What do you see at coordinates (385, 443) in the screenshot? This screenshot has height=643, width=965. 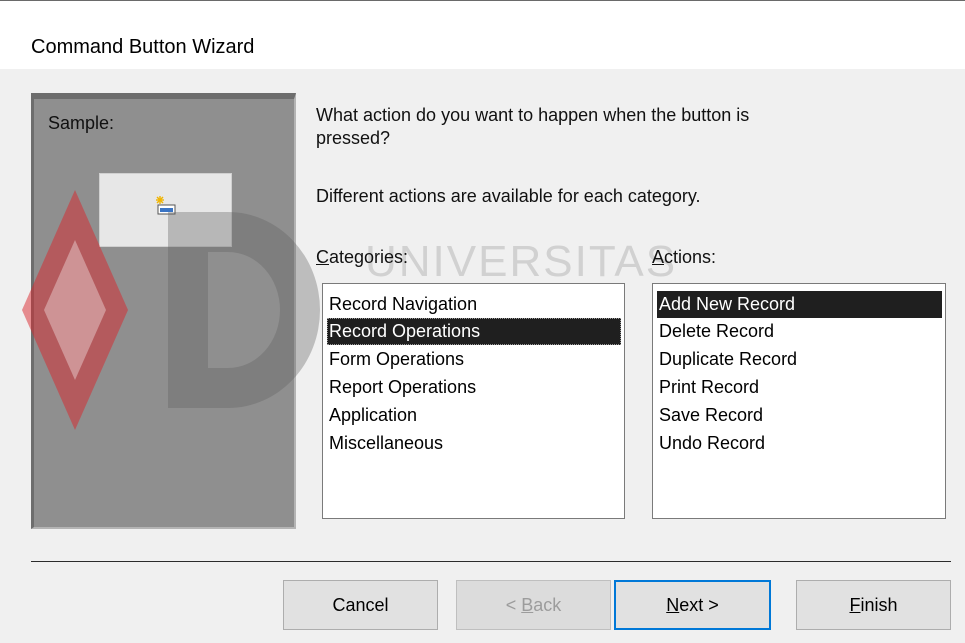 I see `category-item-miscellaneous: Miscellaneous` at bounding box center [385, 443].